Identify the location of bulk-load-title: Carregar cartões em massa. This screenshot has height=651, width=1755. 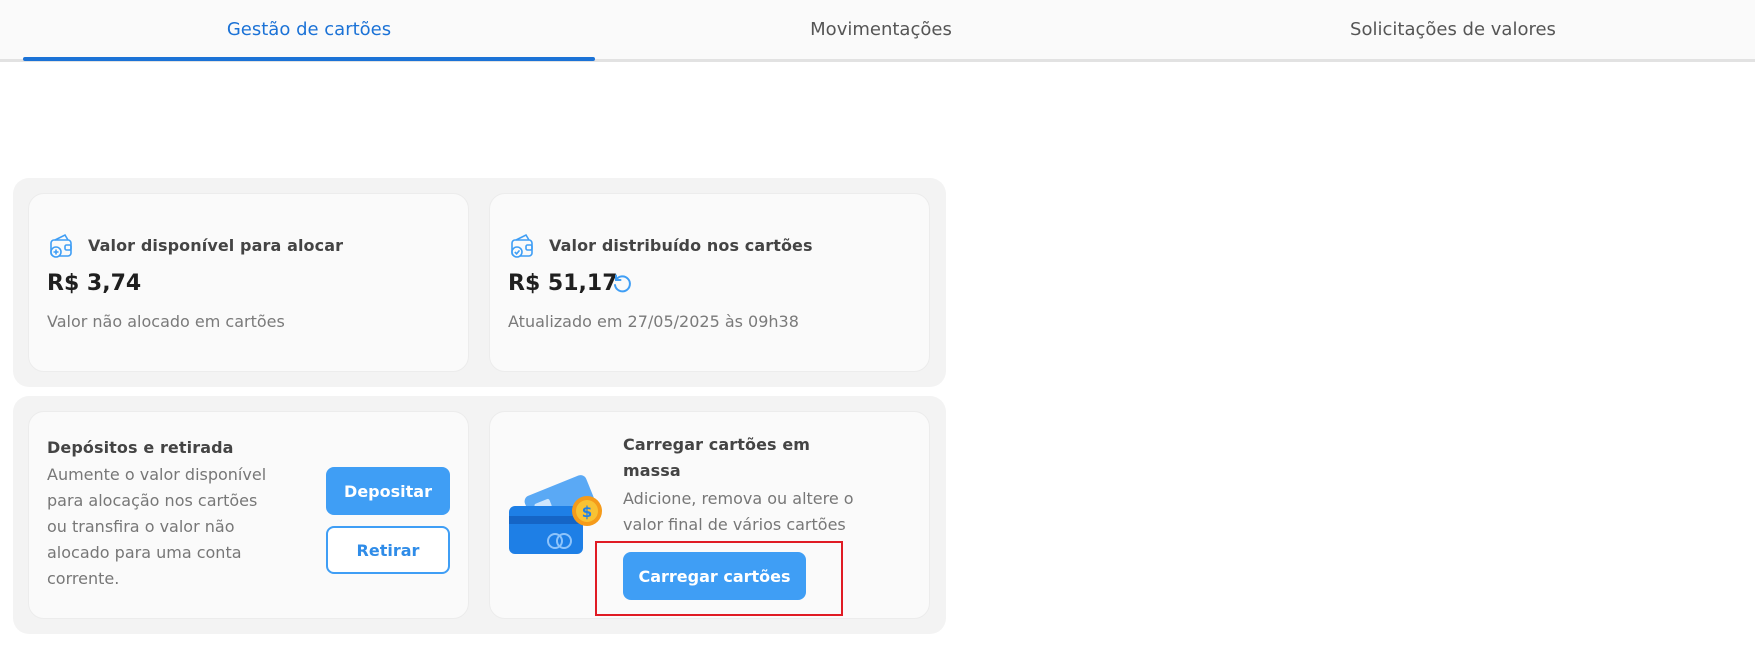
(716, 458).